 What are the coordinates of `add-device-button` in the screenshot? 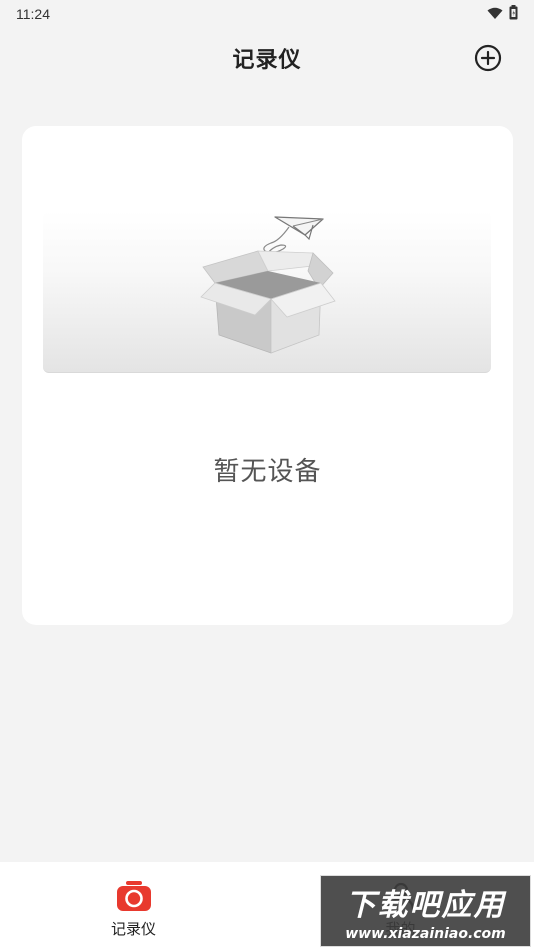 It's located at (488, 58).